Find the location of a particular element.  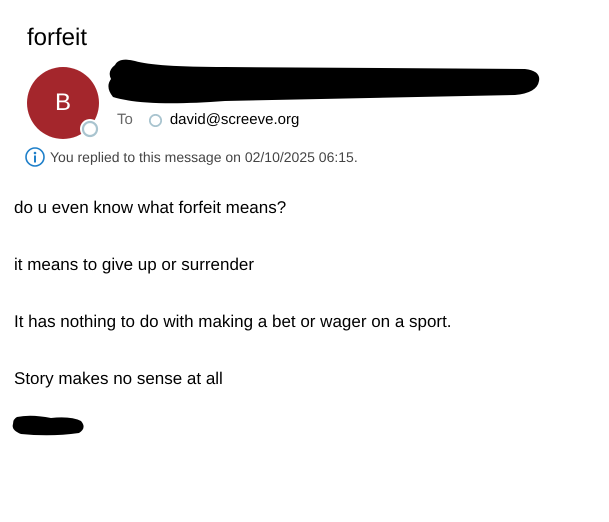

reply-notice: You replied to this message on 02/10/2025 06:15. is located at coordinates (204, 157).